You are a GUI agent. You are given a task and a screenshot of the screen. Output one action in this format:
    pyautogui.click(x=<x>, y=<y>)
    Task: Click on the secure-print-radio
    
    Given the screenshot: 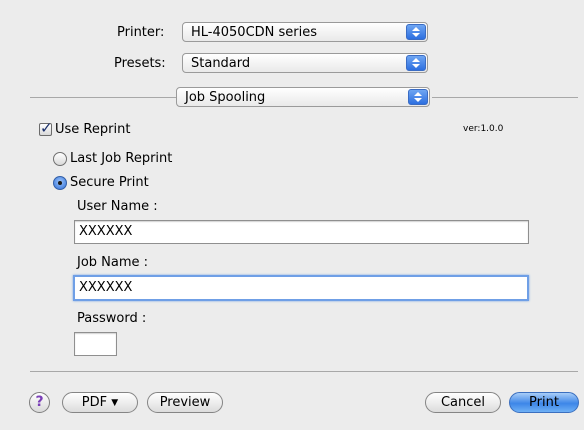 What is the action you would take?
    pyautogui.click(x=60, y=183)
    